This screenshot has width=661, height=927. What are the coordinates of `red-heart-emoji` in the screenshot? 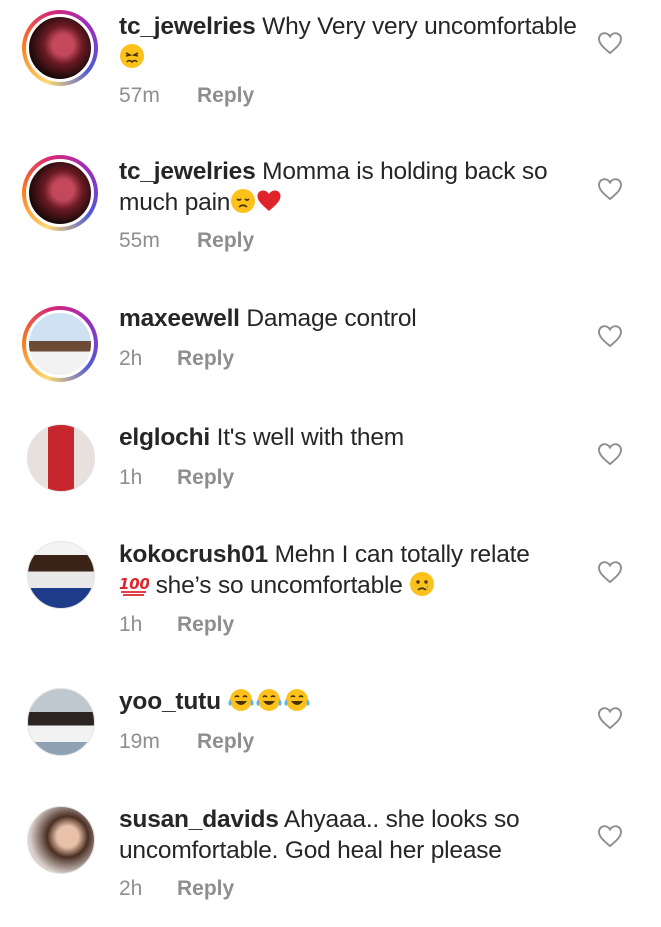 It's located at (269, 200).